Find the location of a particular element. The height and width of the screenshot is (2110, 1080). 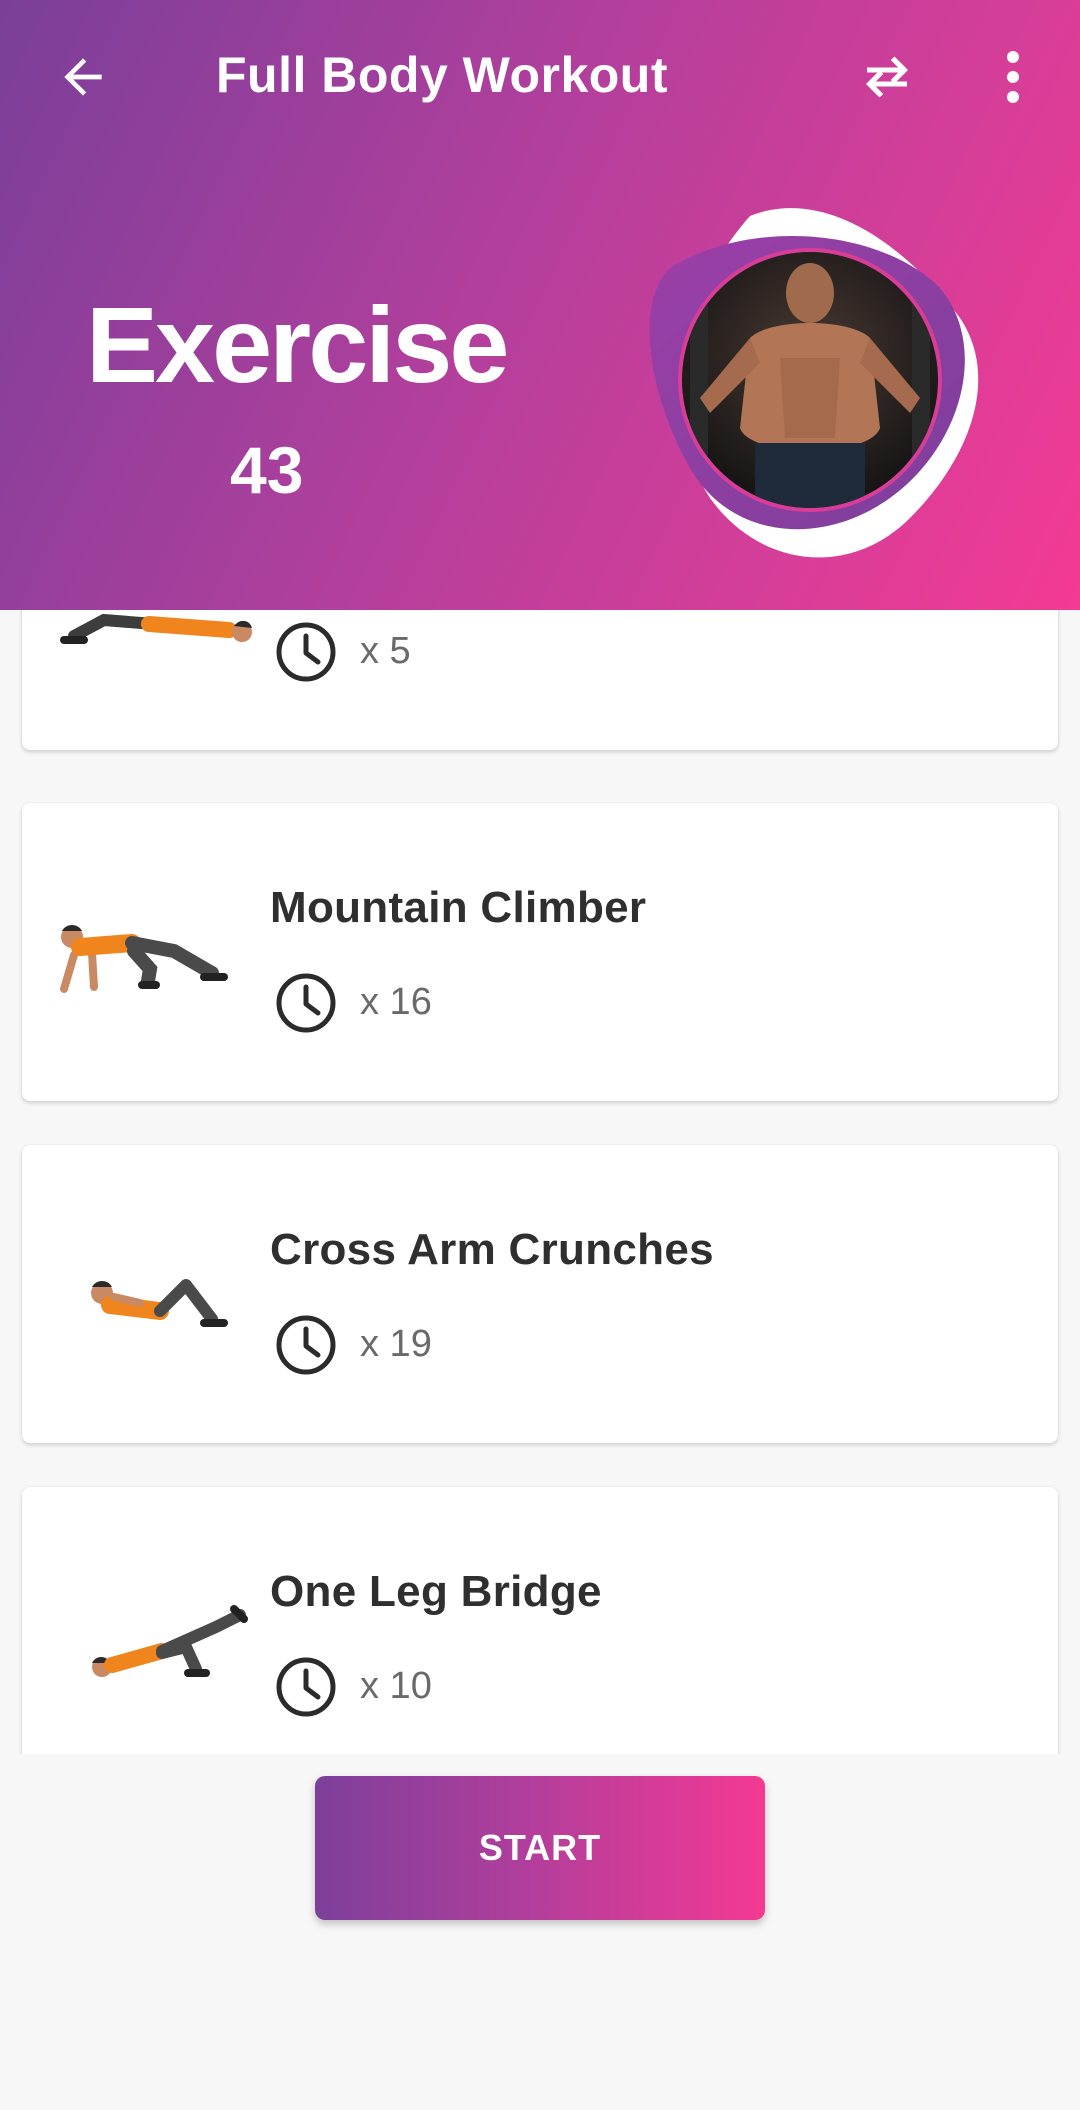

more-options-button is located at coordinates (1013, 77).